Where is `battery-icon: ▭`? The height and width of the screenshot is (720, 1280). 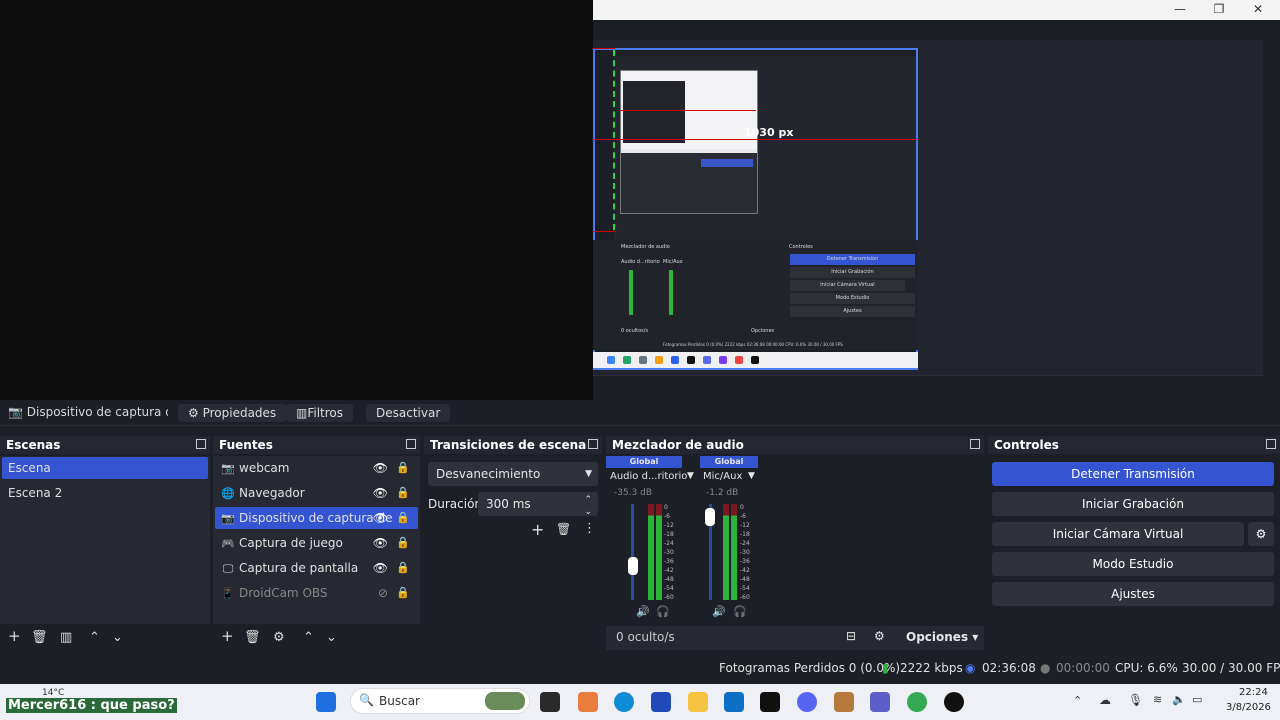
battery-icon: ▭ is located at coordinates (1197, 699).